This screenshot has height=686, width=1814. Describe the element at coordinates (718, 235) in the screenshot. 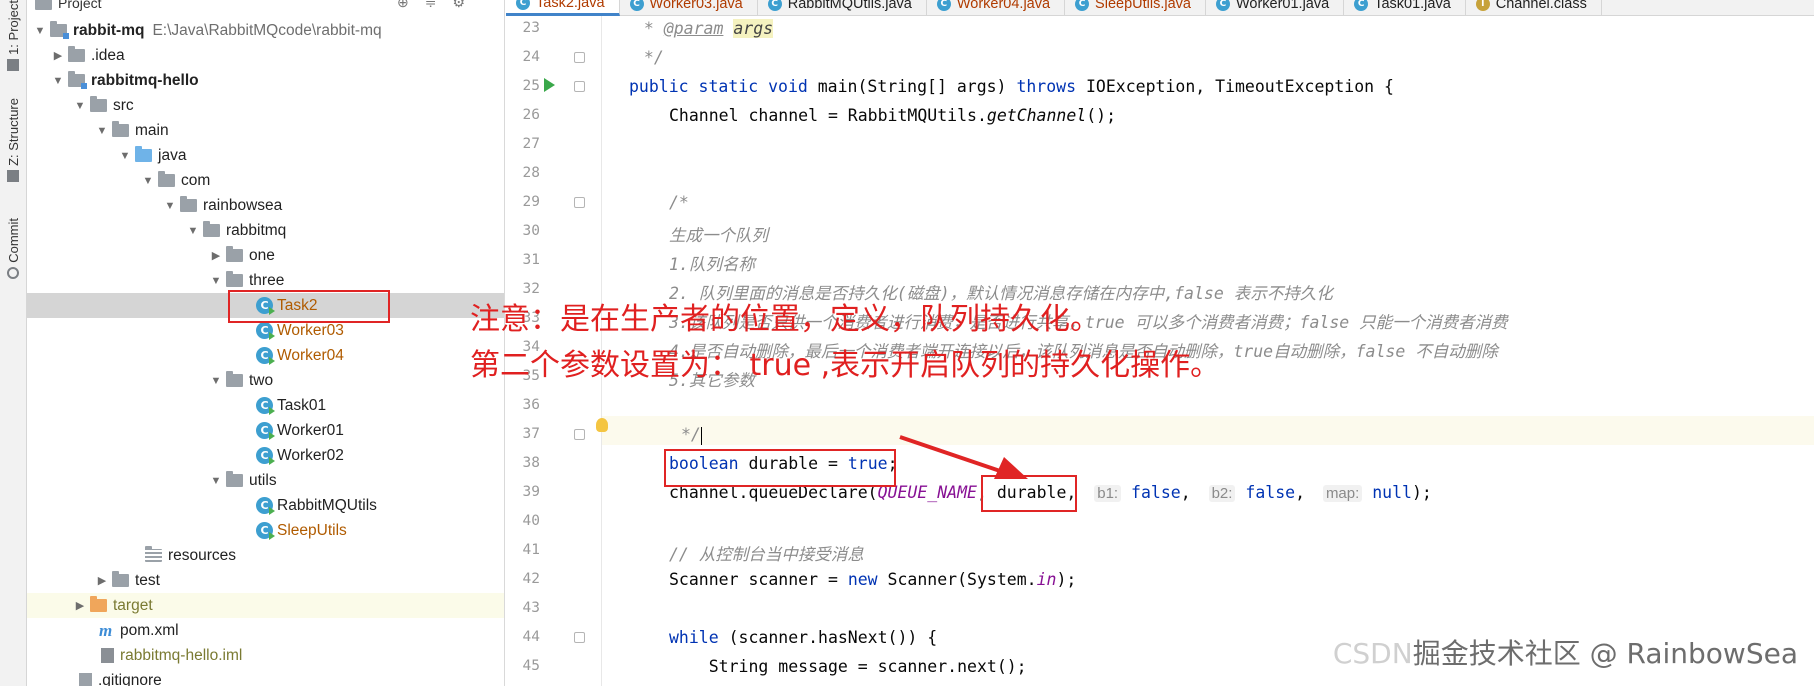

I see `code-line-30: 生成一个队列` at that location.